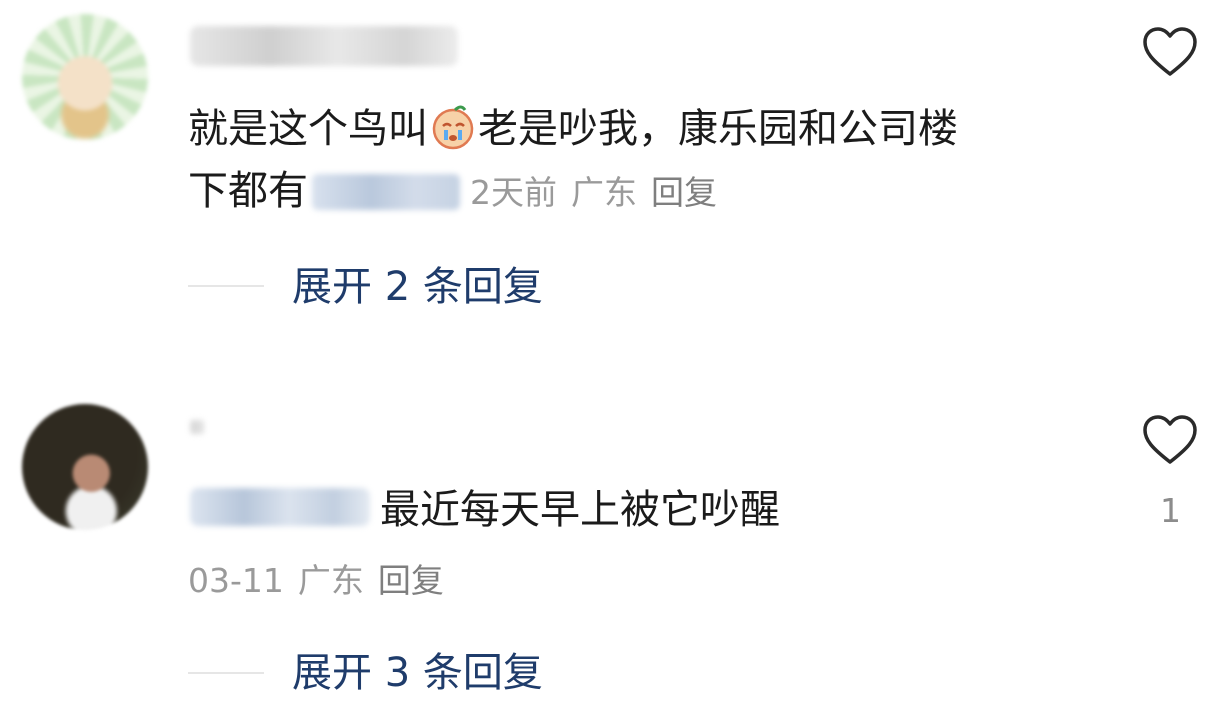 The width and height of the screenshot is (1231, 720). Describe the element at coordinates (248, 191) in the screenshot. I see `comment-text: 下都有` at that location.